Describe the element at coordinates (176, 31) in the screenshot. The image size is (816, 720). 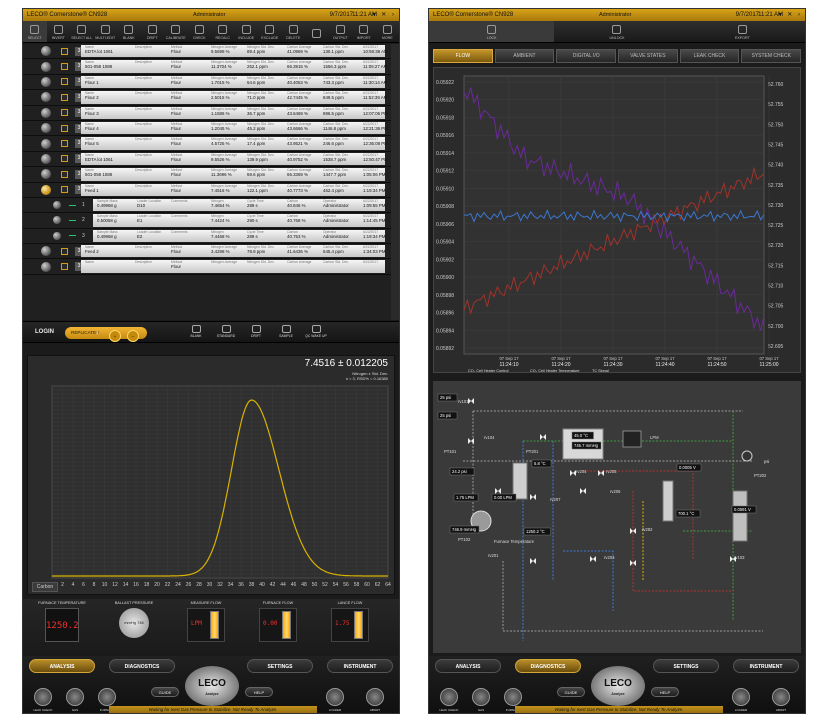
I see `toolbar-button: CALIBRATE` at that location.